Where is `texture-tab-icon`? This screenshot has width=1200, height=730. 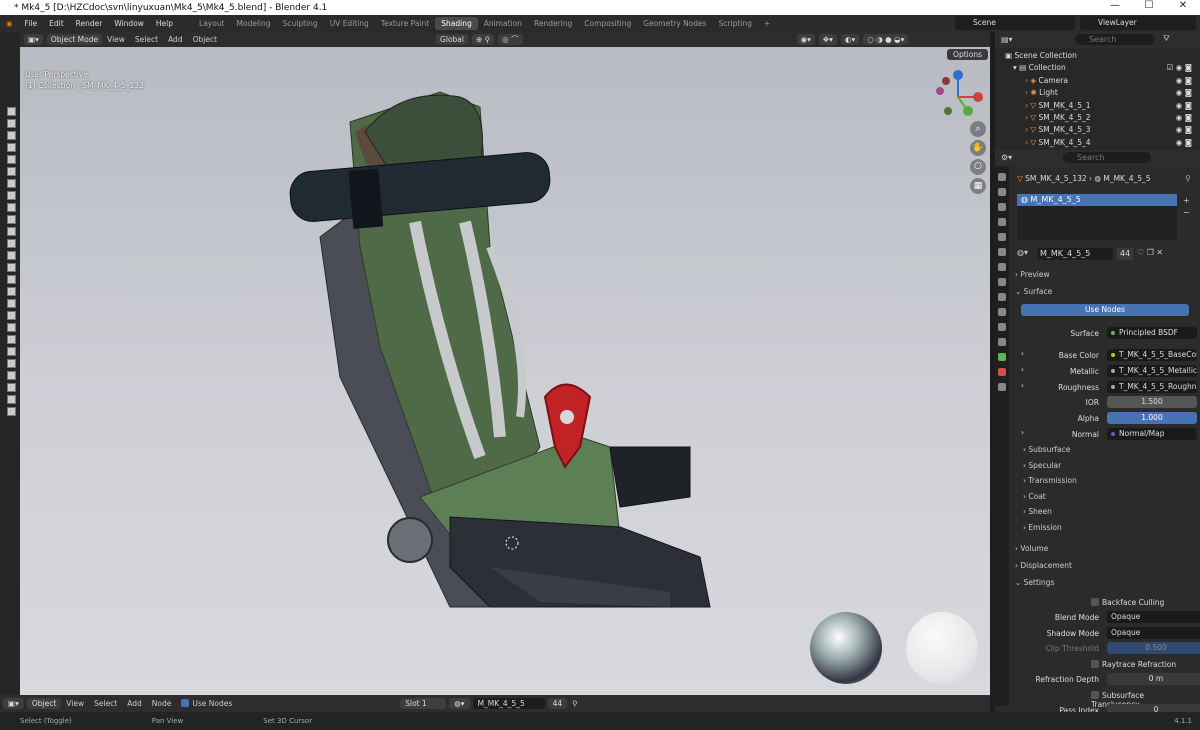 texture-tab-icon is located at coordinates (1002, 387).